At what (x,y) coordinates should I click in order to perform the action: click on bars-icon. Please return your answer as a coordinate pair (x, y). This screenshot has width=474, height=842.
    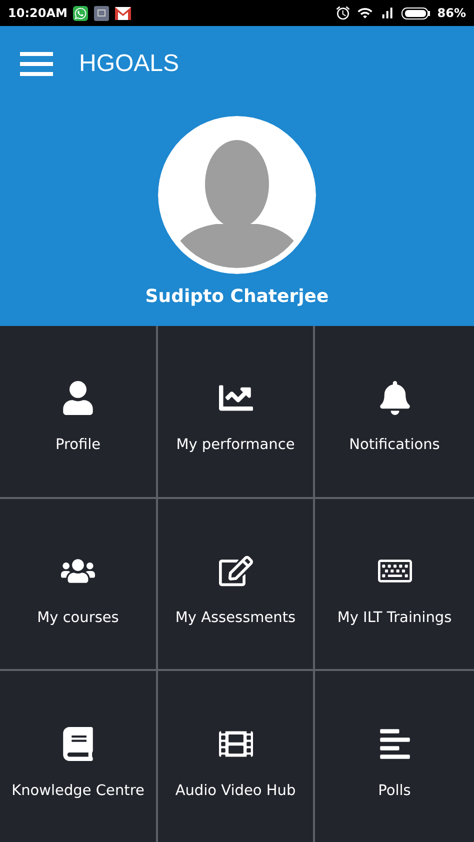
    Looking at the image, I should click on (395, 743).